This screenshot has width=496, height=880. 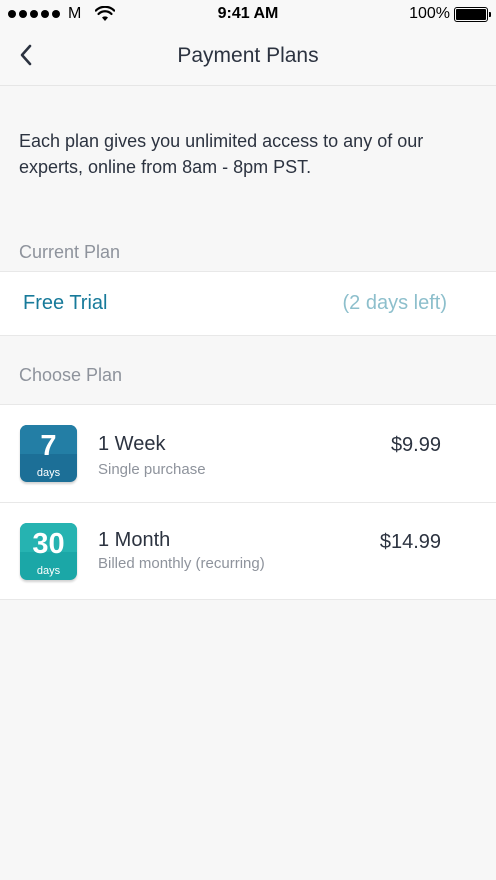 I want to click on battery-percent: 100%, so click(x=429, y=13).